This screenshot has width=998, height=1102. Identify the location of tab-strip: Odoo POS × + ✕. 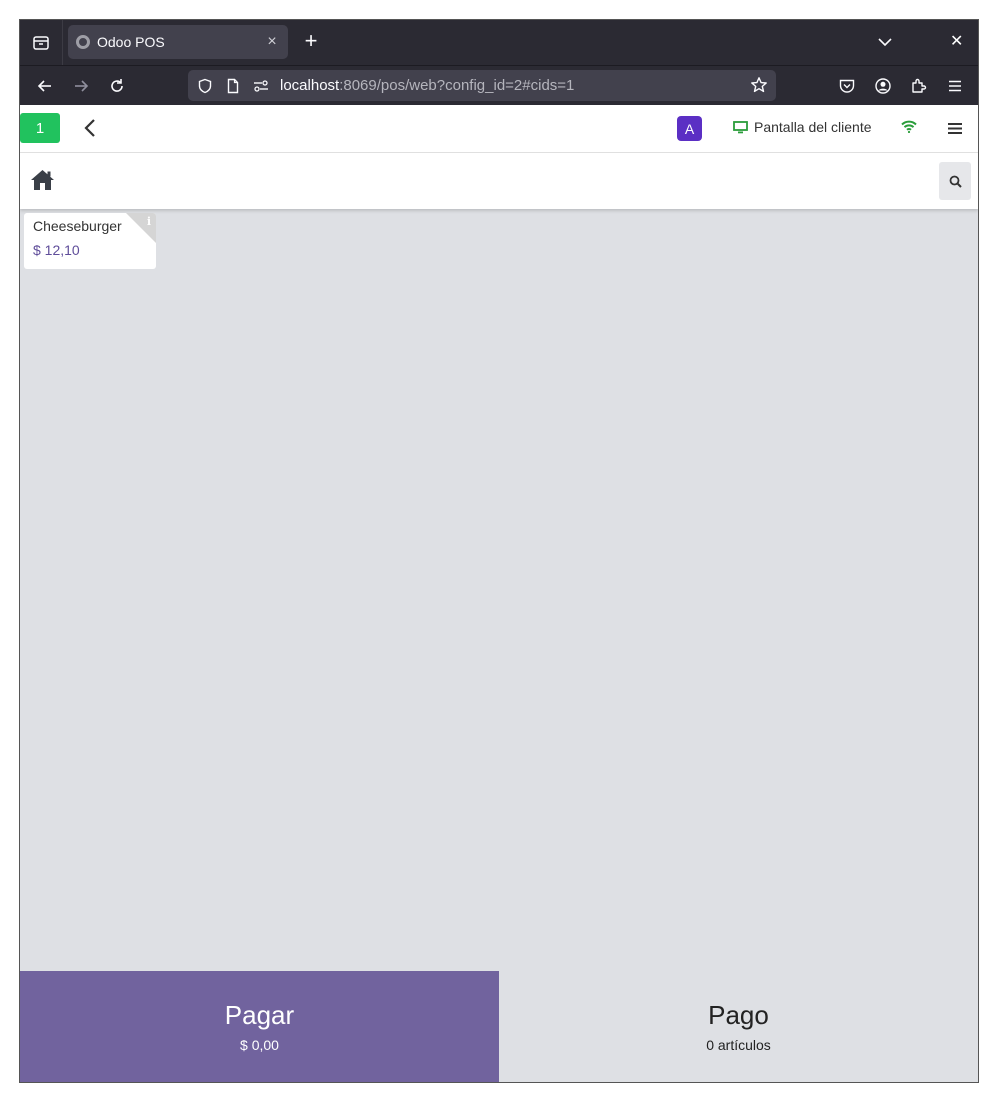
(499, 42).